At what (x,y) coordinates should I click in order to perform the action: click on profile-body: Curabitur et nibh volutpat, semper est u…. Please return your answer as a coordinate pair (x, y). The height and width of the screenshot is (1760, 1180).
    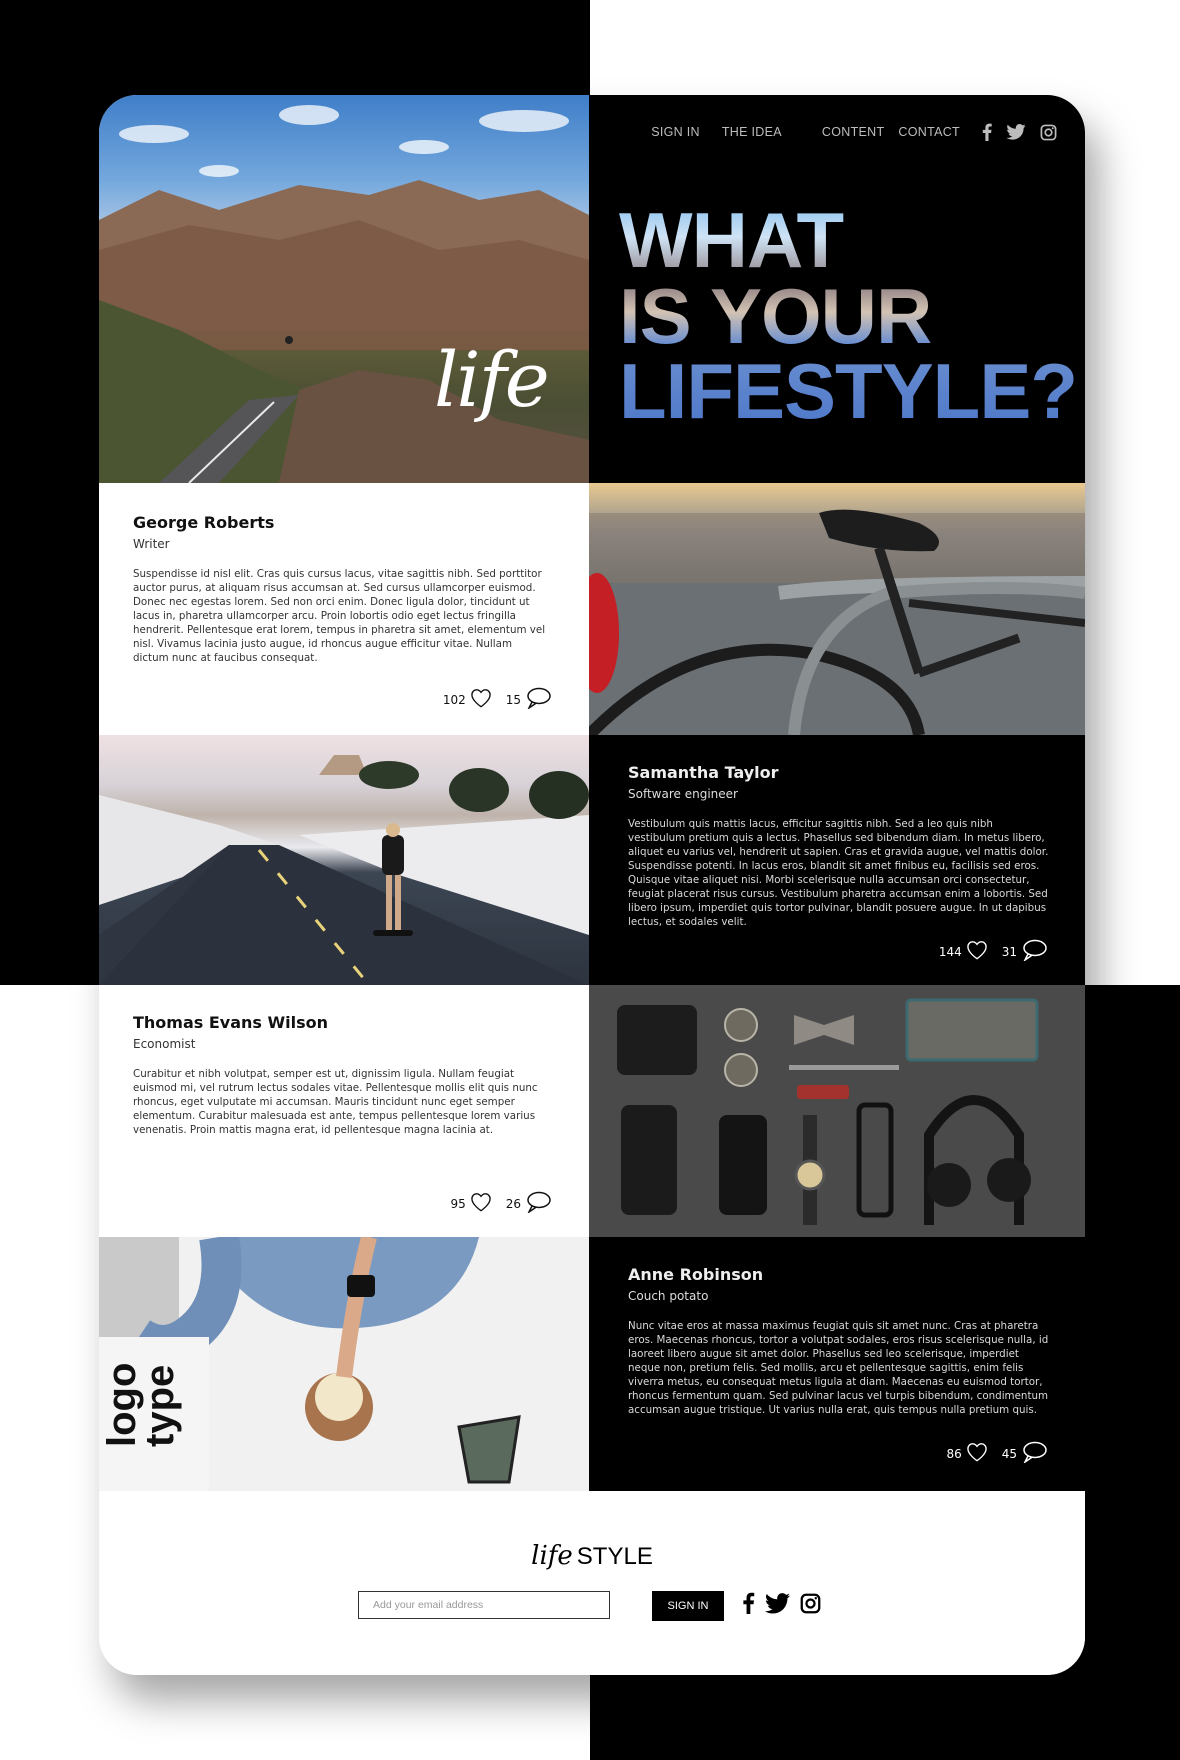
    Looking at the image, I should click on (335, 1102).